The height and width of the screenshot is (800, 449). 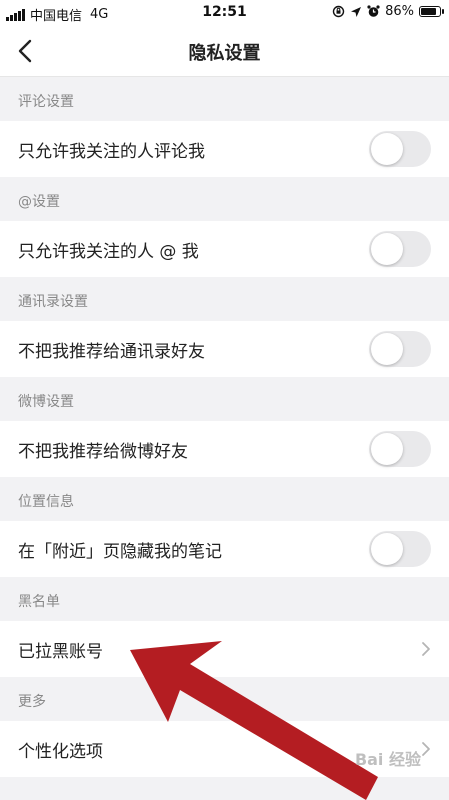 What do you see at coordinates (108, 251) in the screenshot?
I see `setting-label: 只允许我关注的人 @ 我` at bounding box center [108, 251].